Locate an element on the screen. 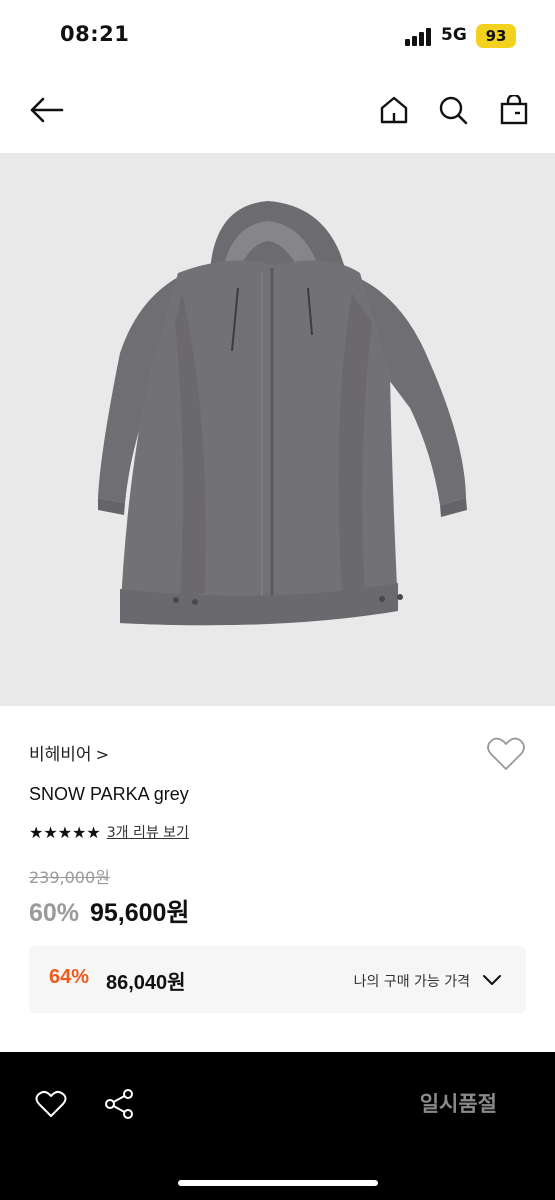  brand-link: 비헤비어 > is located at coordinates (69, 752).